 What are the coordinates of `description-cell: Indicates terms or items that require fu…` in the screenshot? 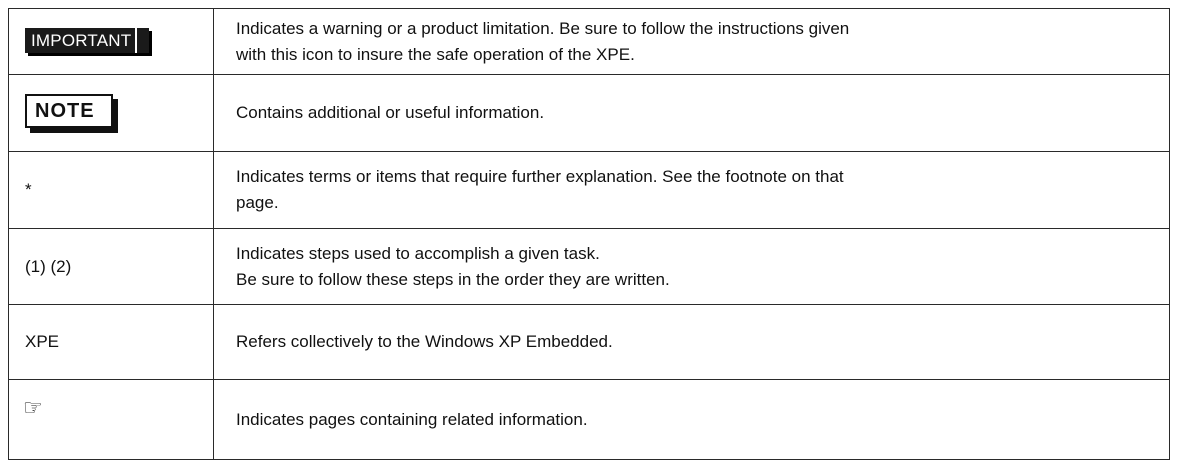 It's located at (691, 190).